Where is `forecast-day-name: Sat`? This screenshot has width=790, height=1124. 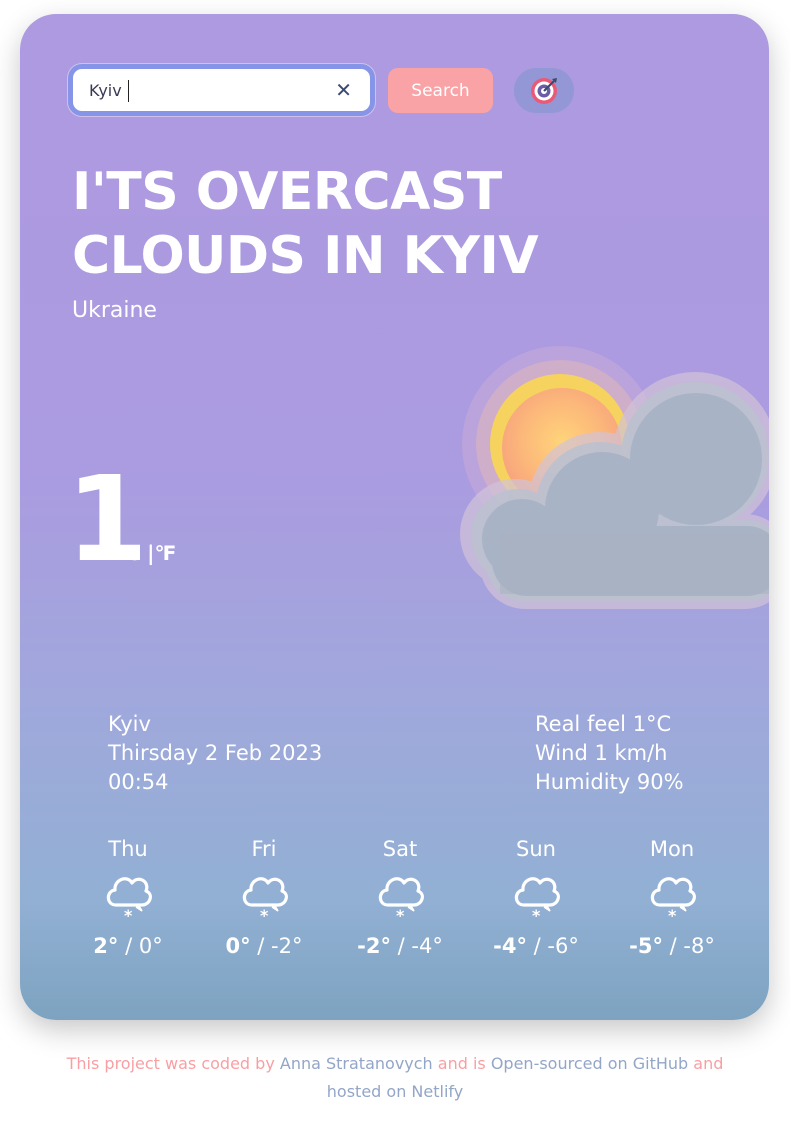
forecast-day-name: Sat is located at coordinates (400, 849).